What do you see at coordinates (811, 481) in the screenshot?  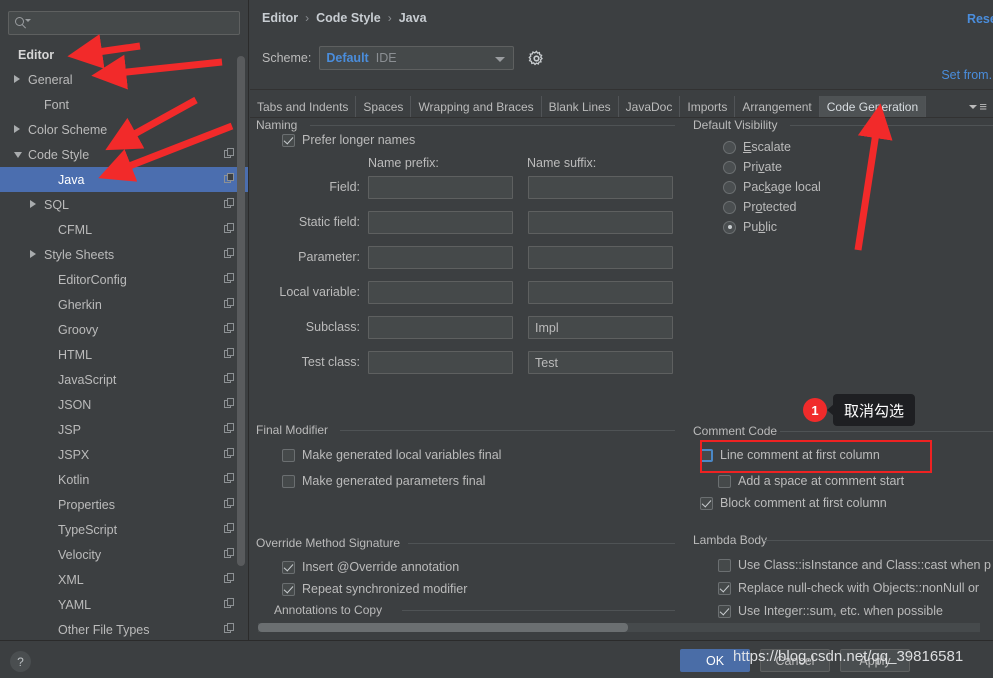 I see `comment-code-checkbox-1: Add a space at comment start` at bounding box center [811, 481].